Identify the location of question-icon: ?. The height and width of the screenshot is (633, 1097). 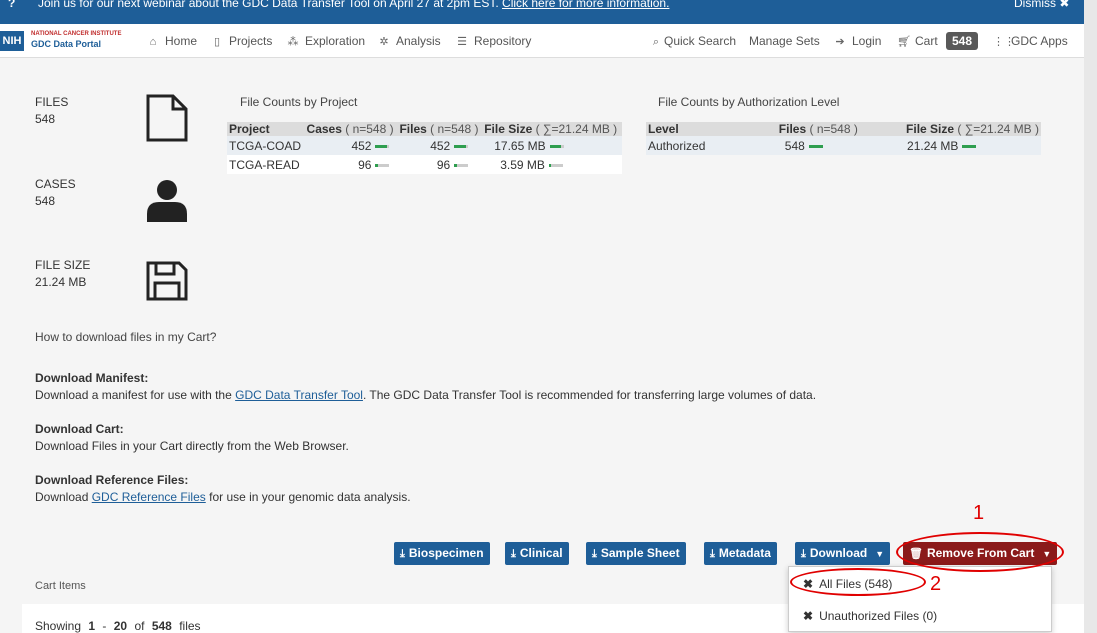
(12, 5).